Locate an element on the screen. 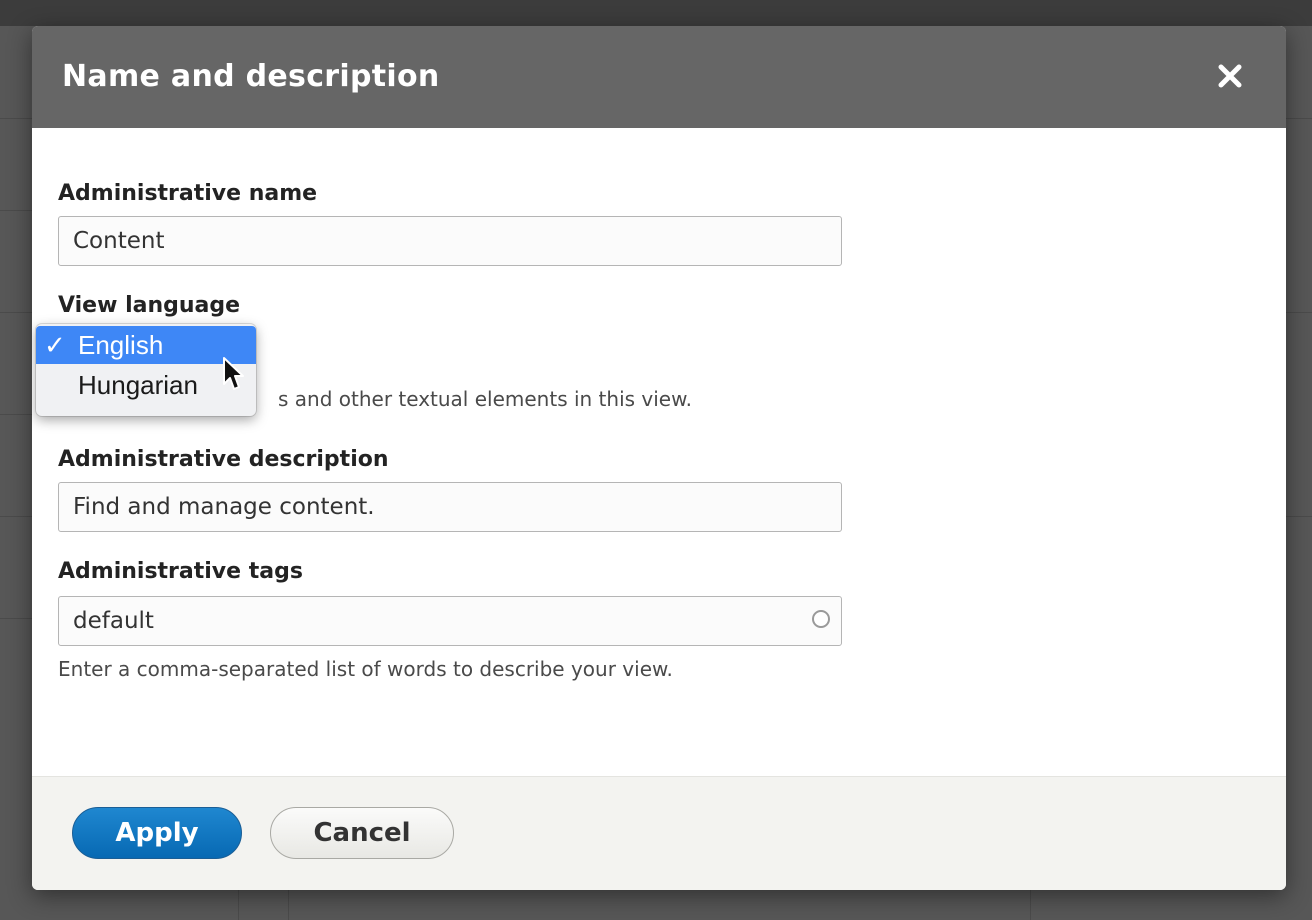 This screenshot has width=1312, height=920. admin-name-input is located at coordinates (450, 241).